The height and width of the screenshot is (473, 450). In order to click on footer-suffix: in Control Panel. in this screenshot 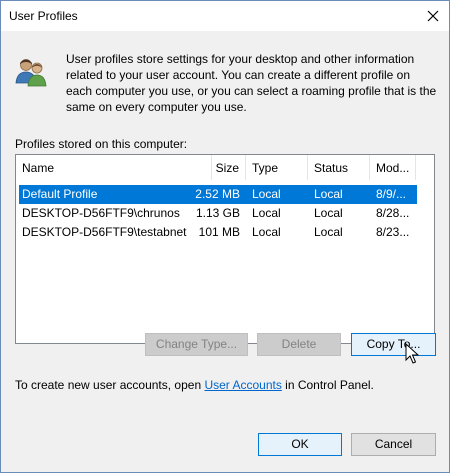, I will do `click(327, 385)`.